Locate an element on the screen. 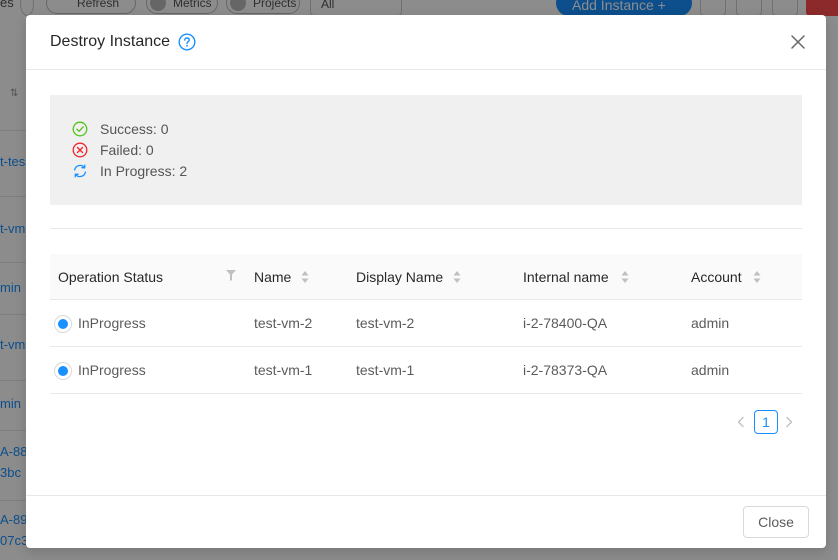  cell-internal-name: i-2-78373-QA is located at coordinates (565, 370).